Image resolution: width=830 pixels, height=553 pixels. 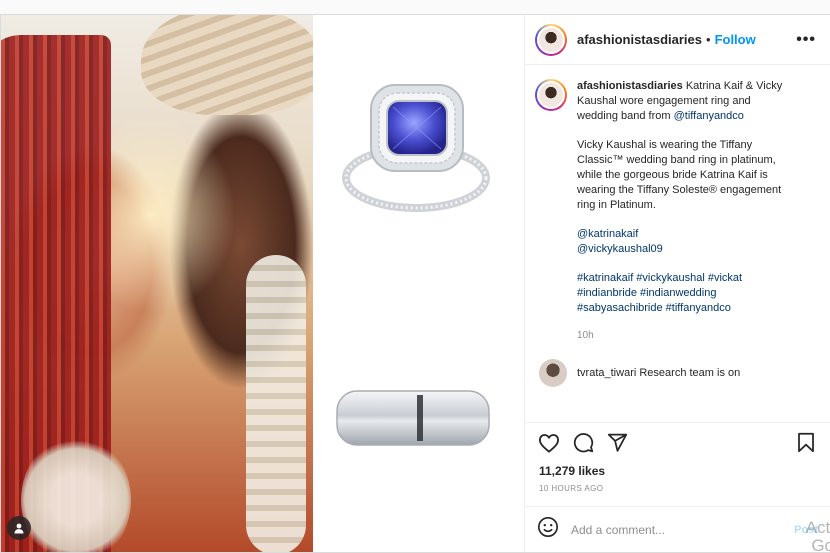 I want to click on activation-watermark: Acti, so click(x=817, y=527).